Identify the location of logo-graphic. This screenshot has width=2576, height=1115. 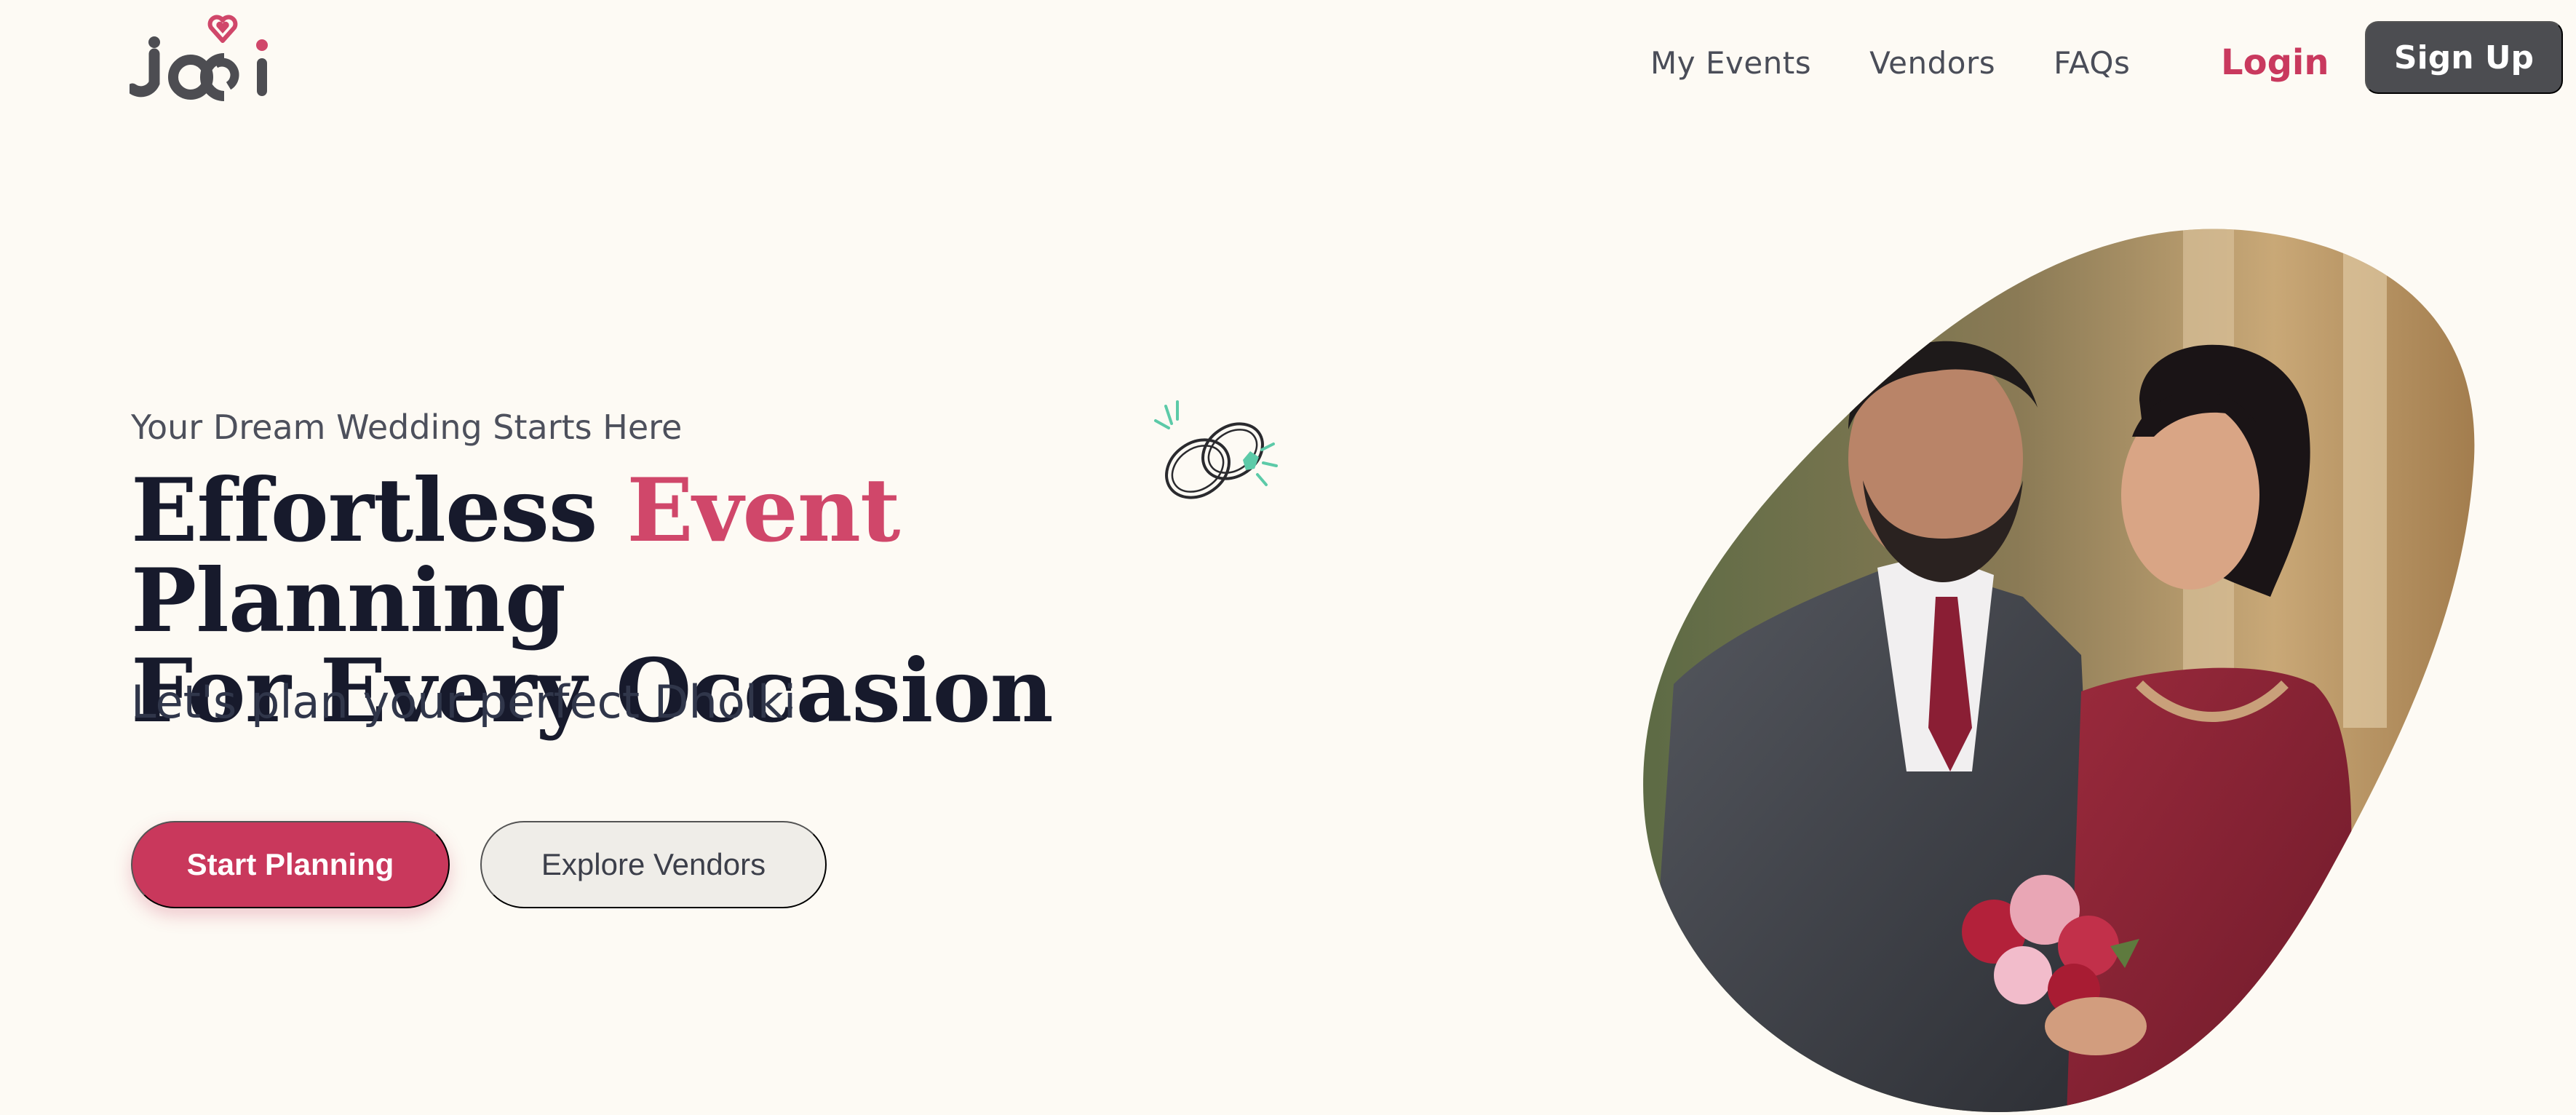
(197, 58).